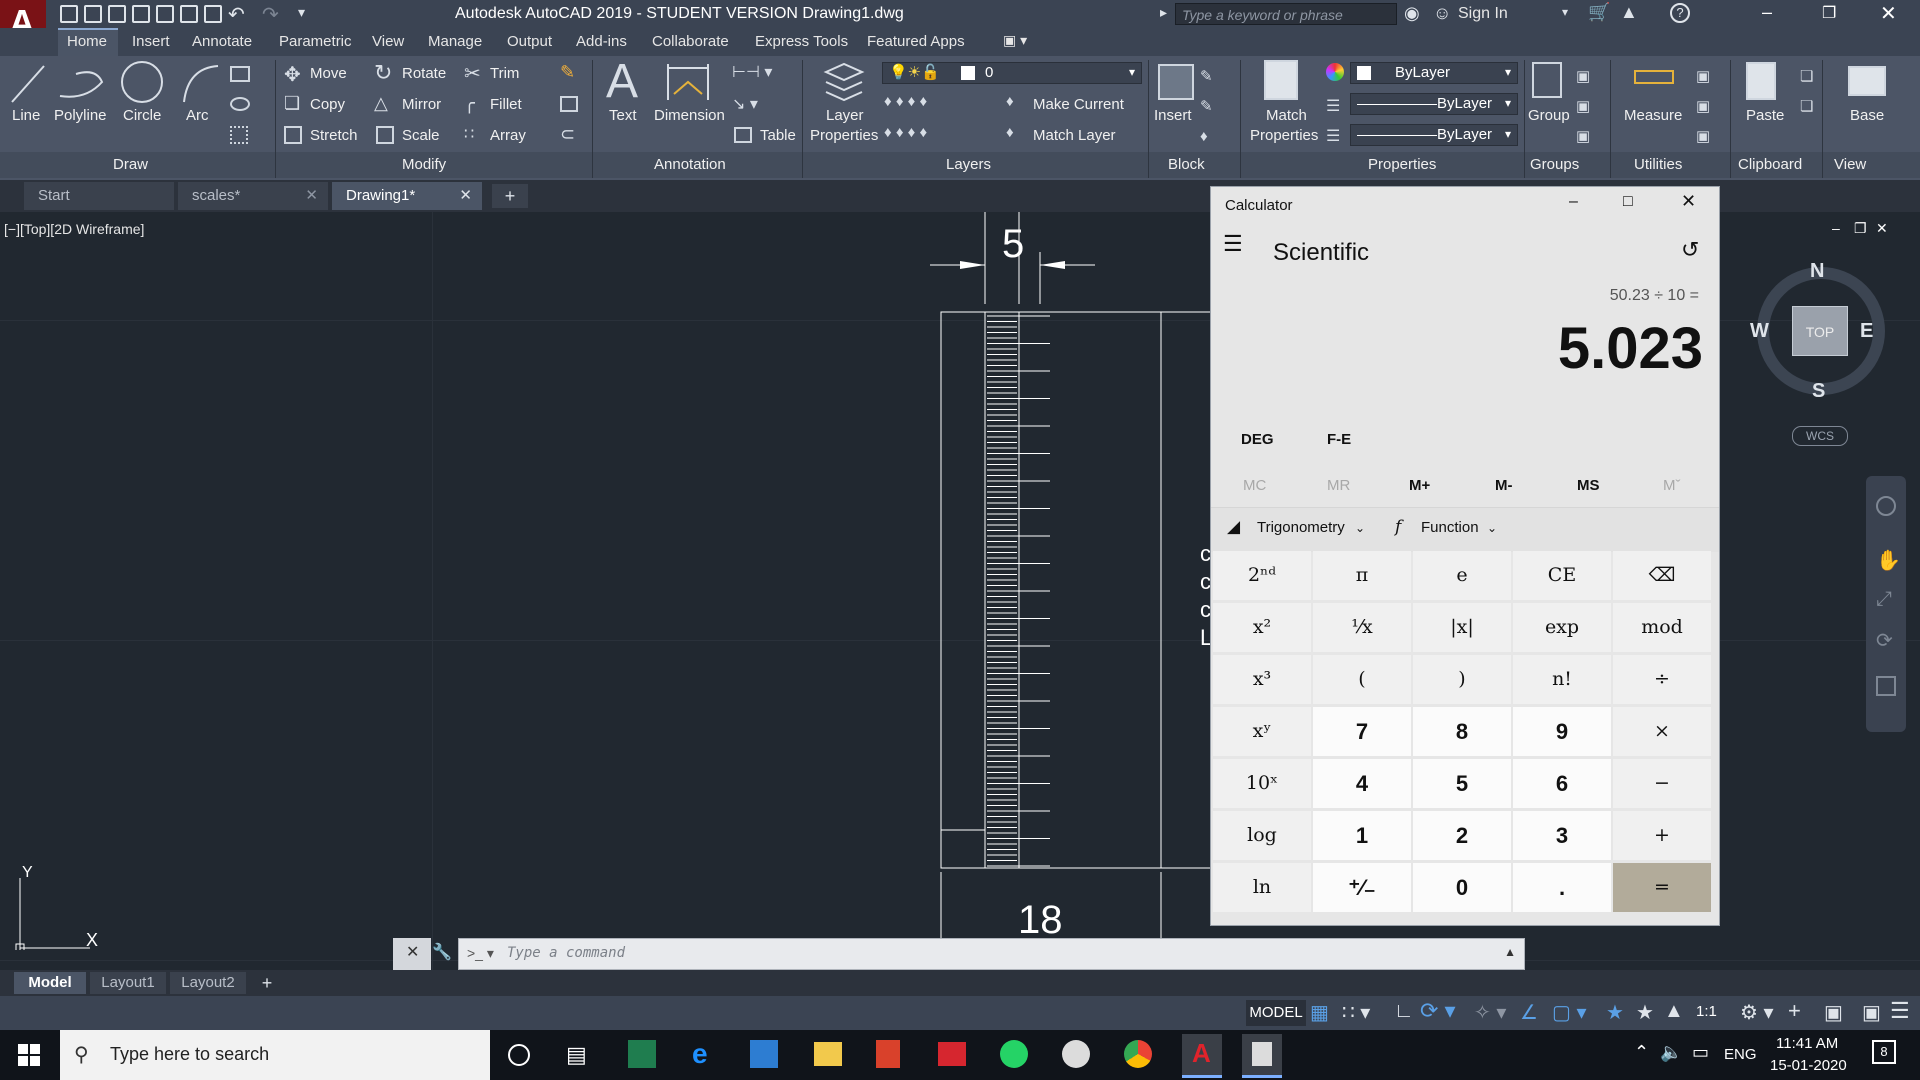 Image resolution: width=1920 pixels, height=1080 pixels. What do you see at coordinates (1562, 627) in the screenshot?
I see `calc-key-exp: exp` at bounding box center [1562, 627].